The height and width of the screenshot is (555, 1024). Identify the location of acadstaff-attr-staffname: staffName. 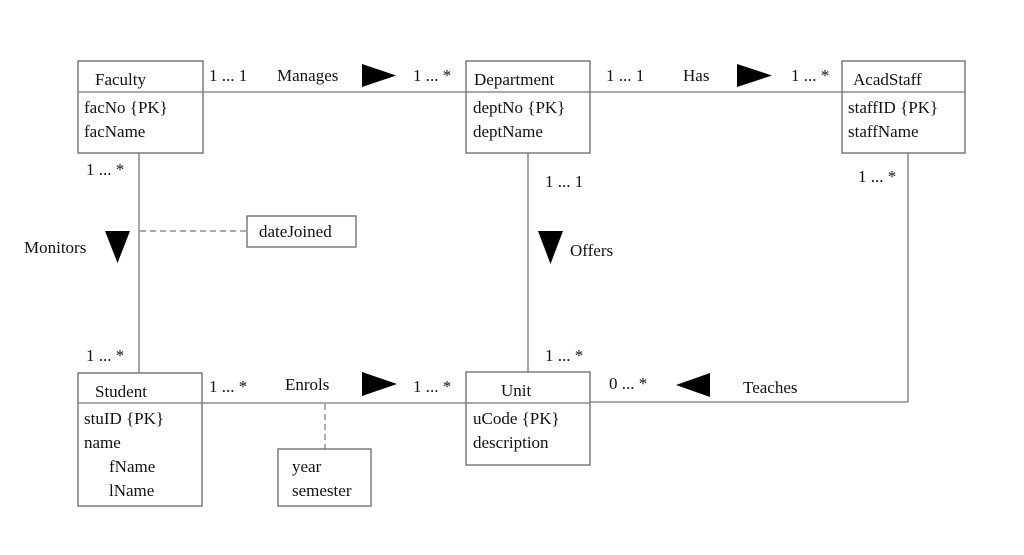
(883, 131).